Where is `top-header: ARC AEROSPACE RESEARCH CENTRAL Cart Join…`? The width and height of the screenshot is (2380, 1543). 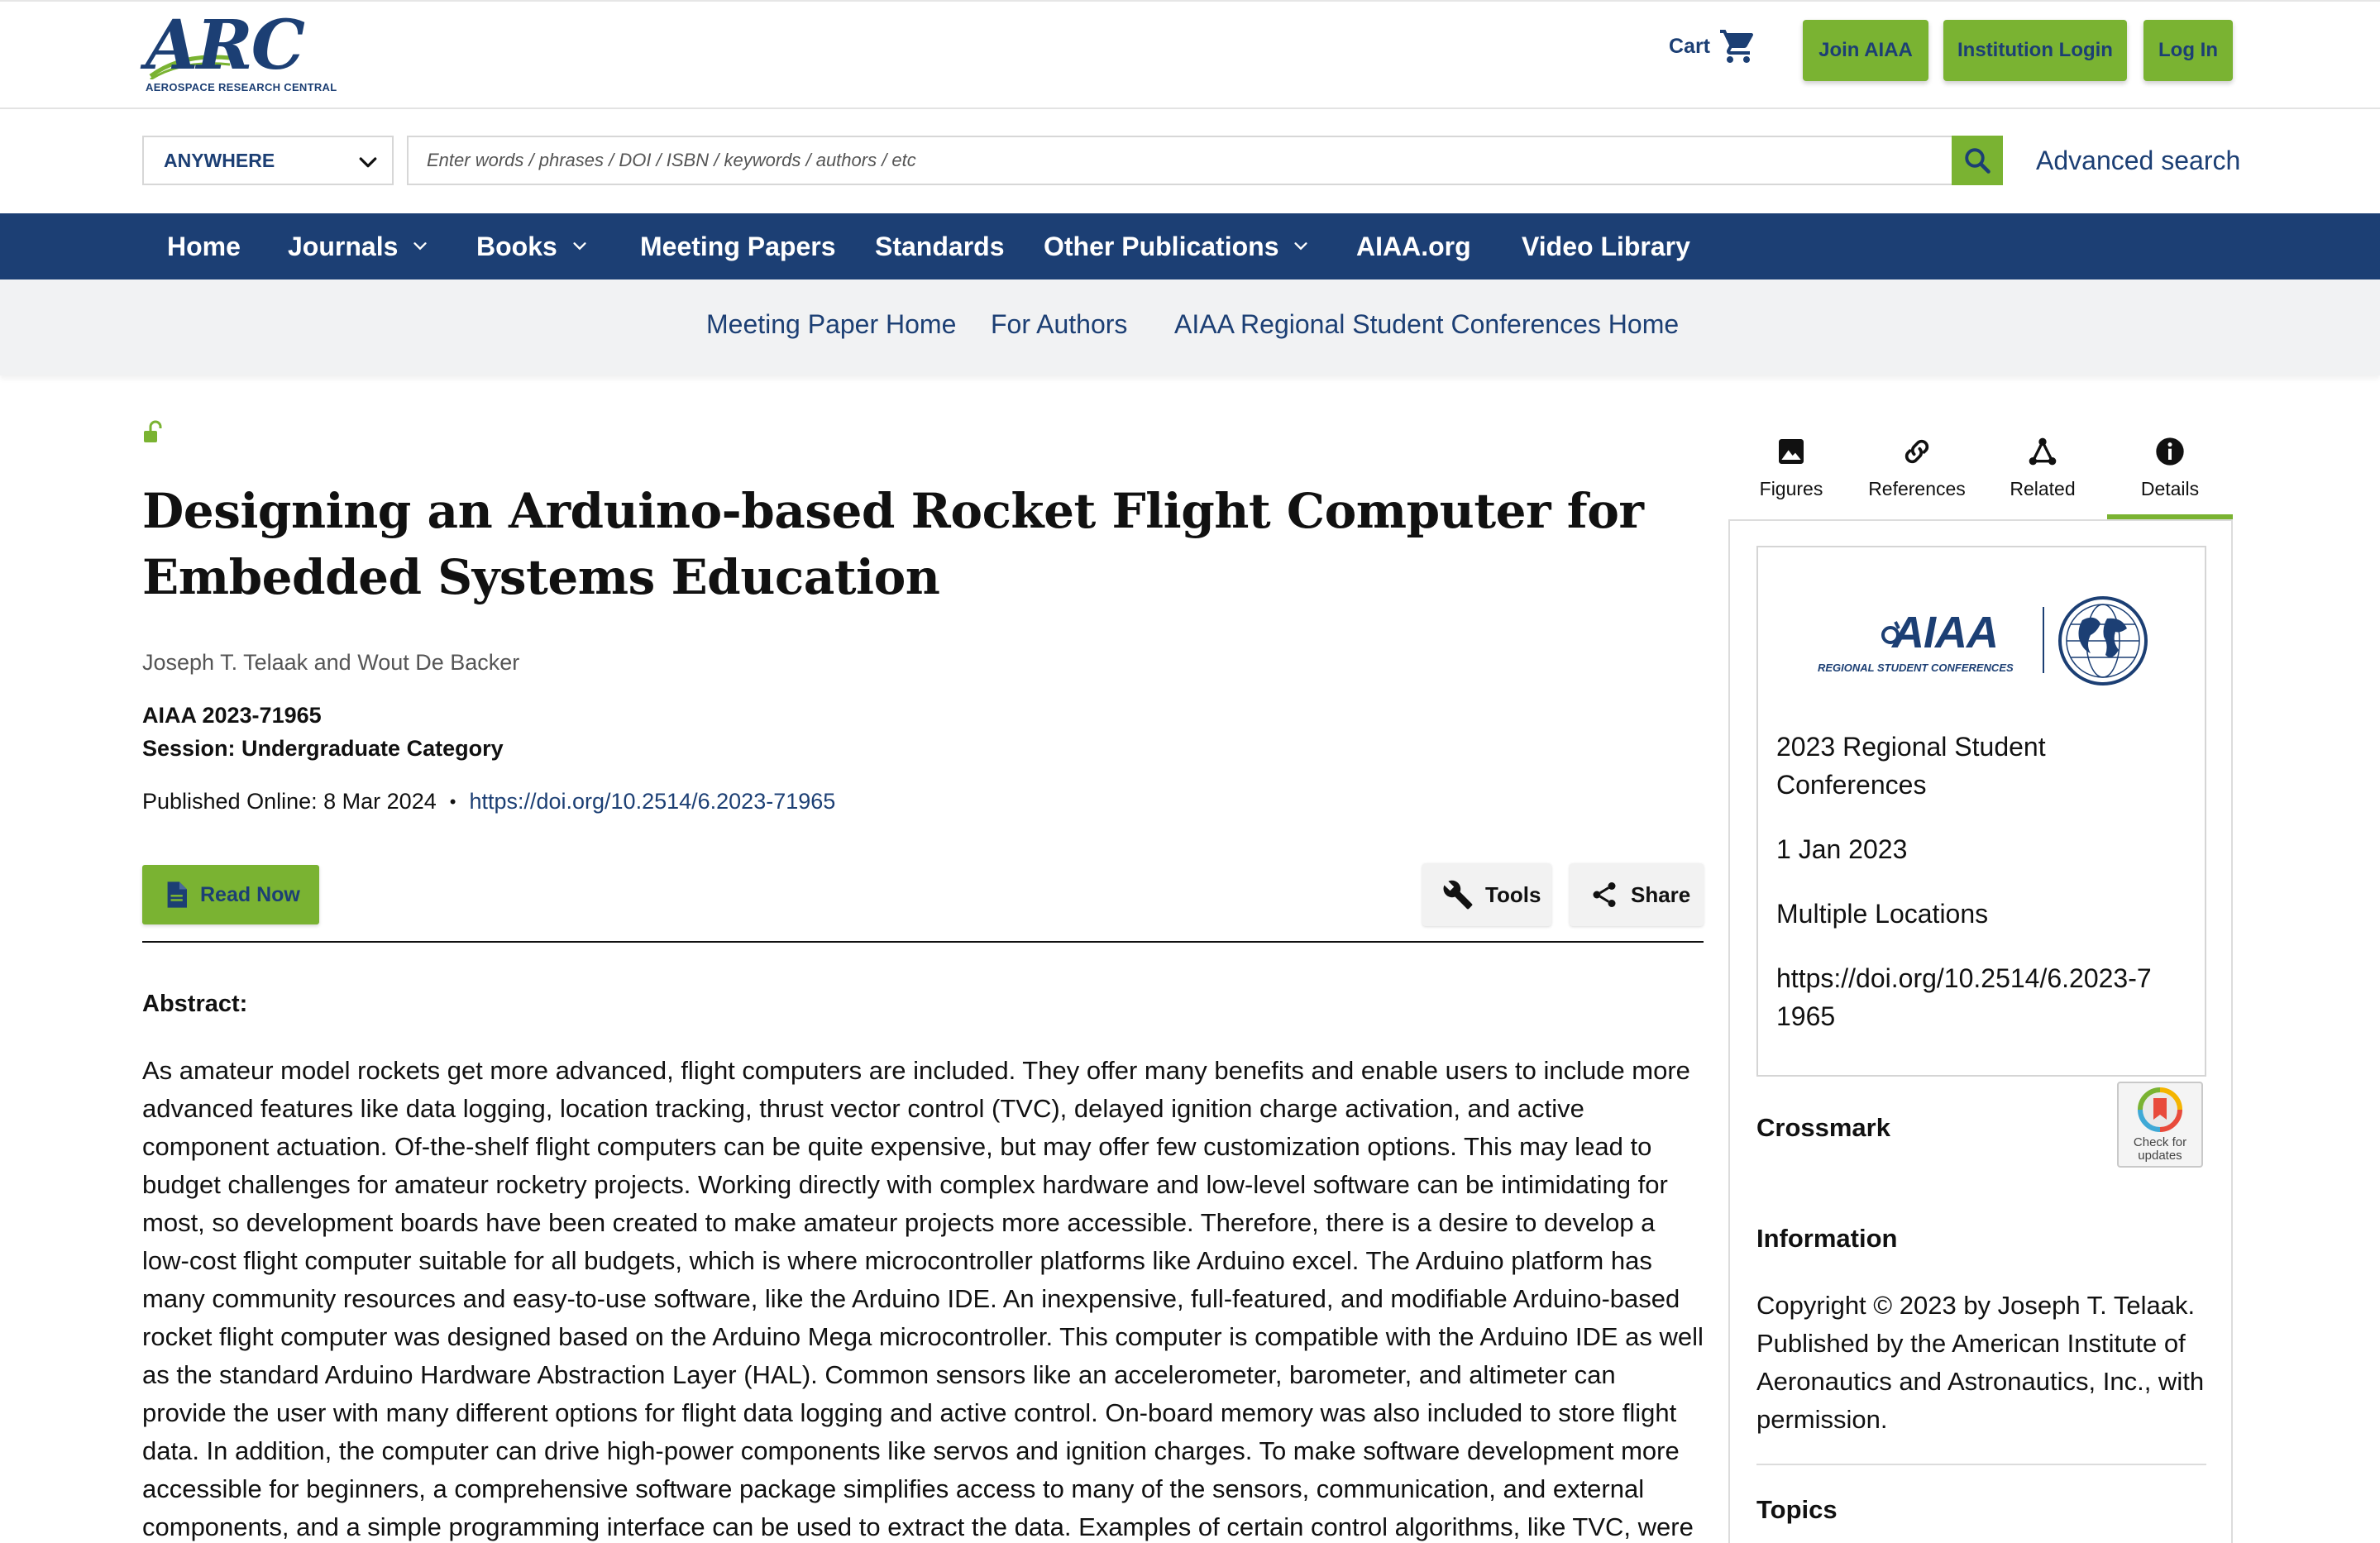
top-header: ARC AEROSPACE RESEARCH CENTRAL Cart Join… is located at coordinates (1190, 54).